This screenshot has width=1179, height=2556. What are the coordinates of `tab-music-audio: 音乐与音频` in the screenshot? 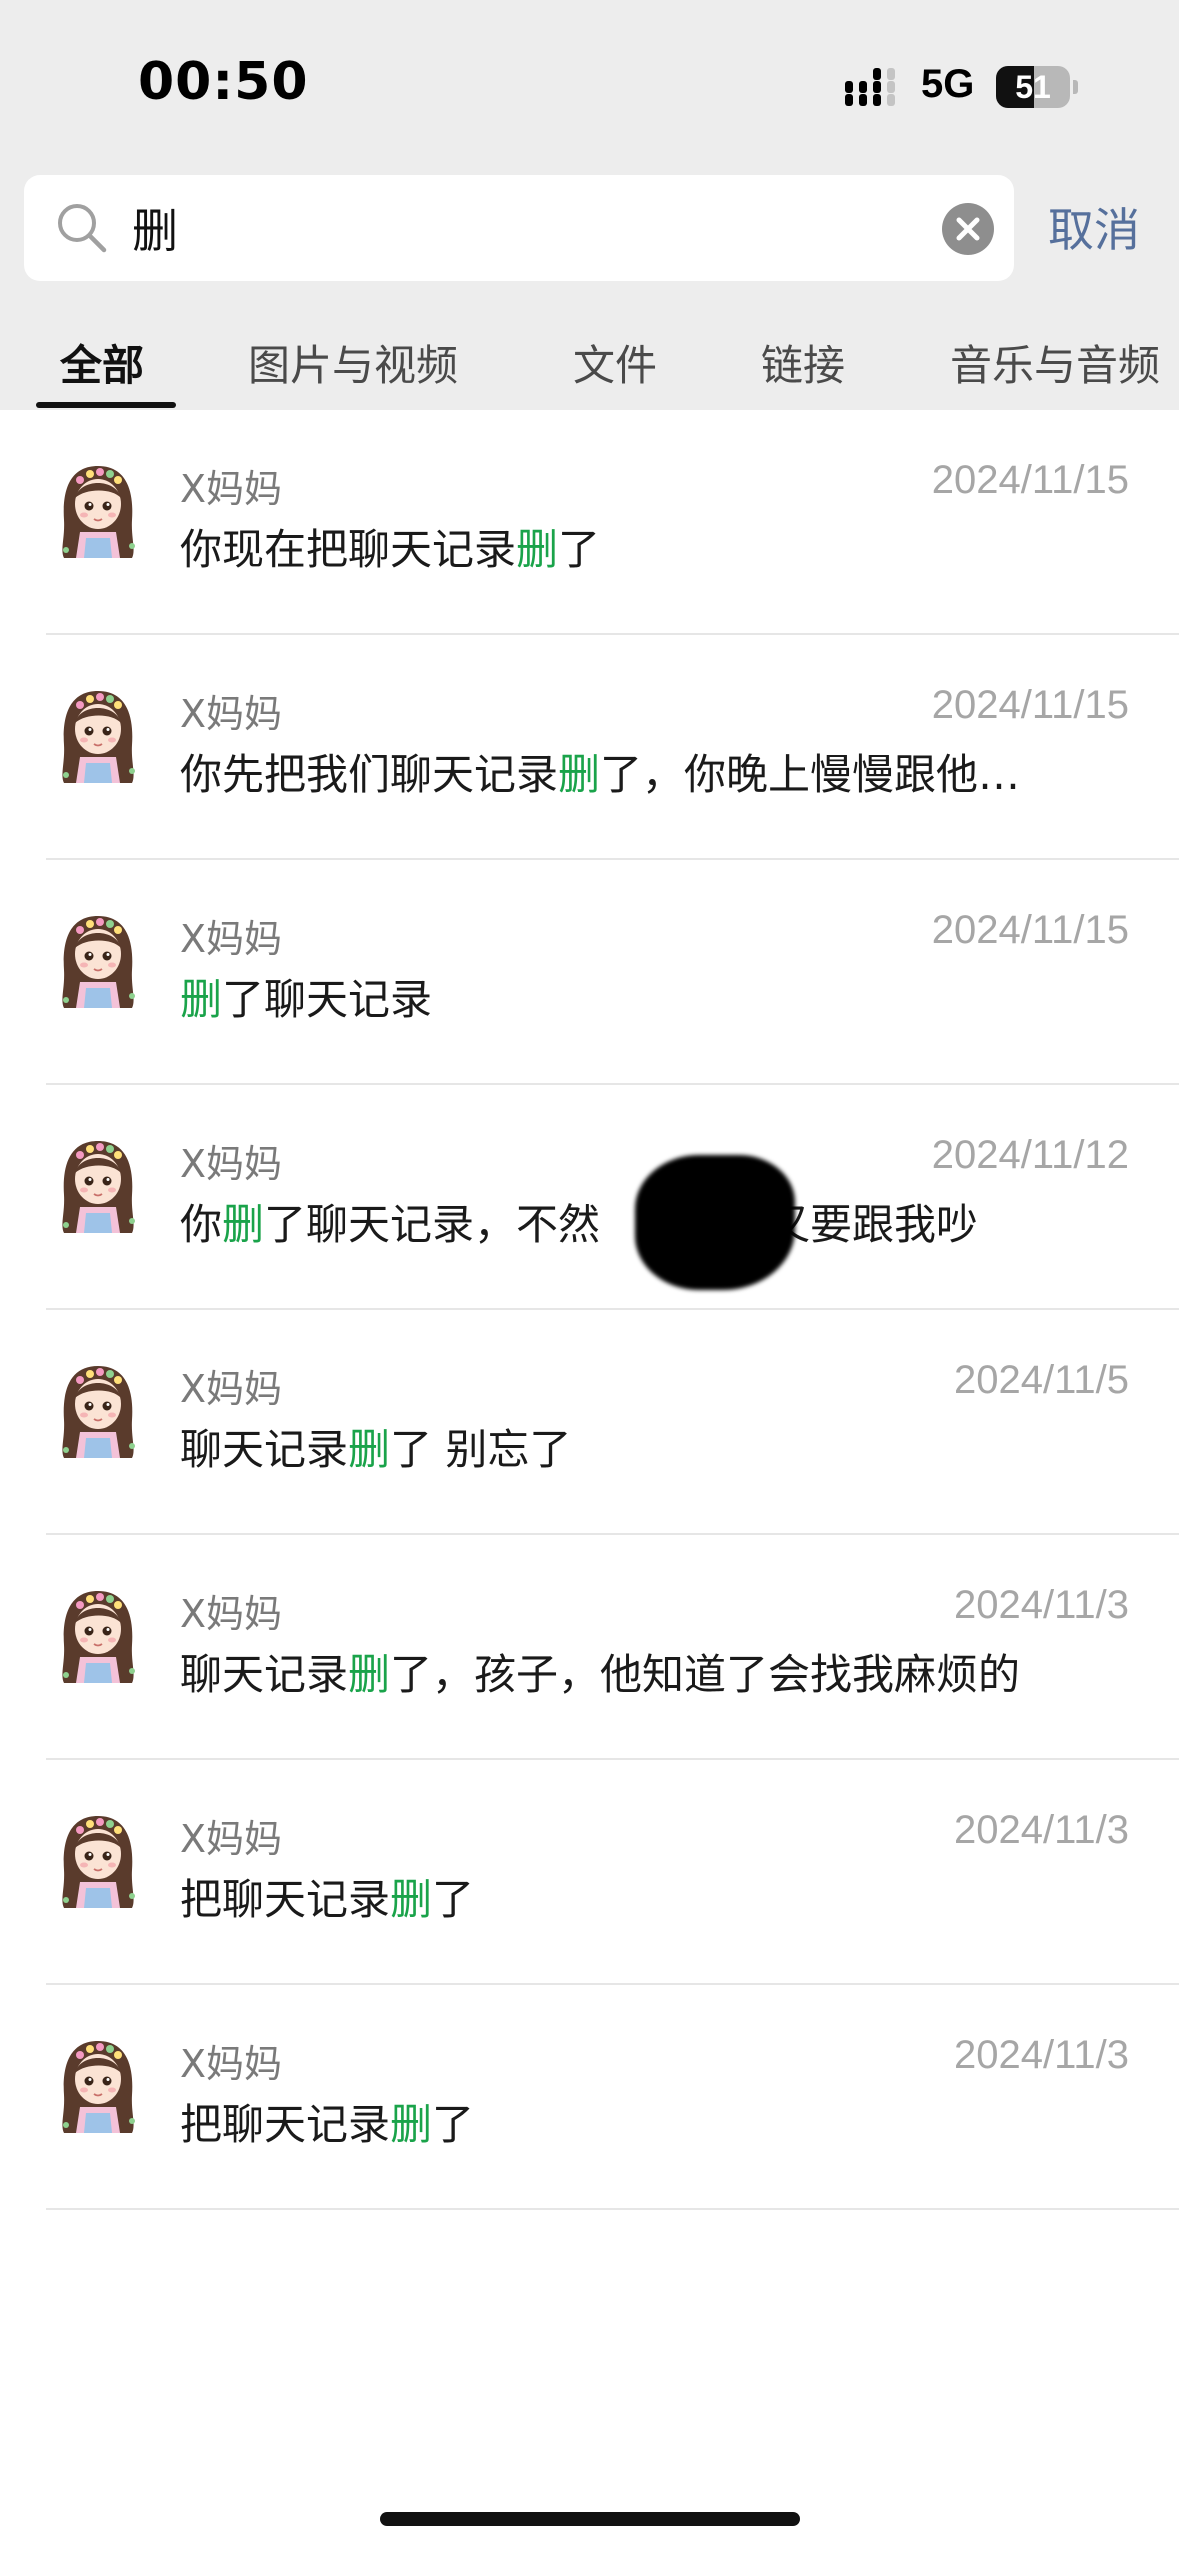 It's located at (1055, 362).